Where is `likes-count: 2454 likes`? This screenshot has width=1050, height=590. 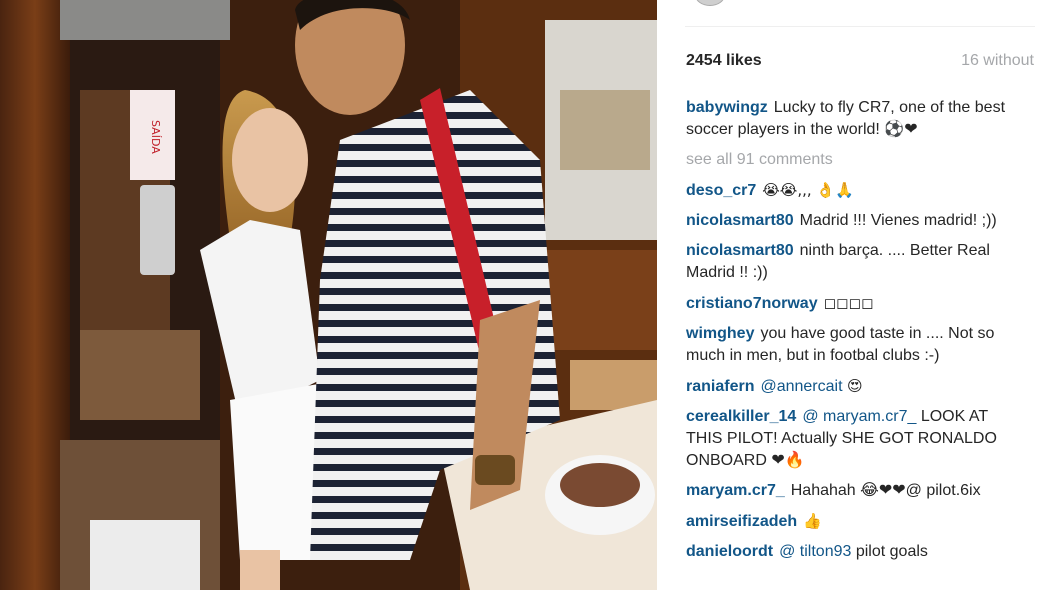 likes-count: 2454 likes is located at coordinates (724, 61).